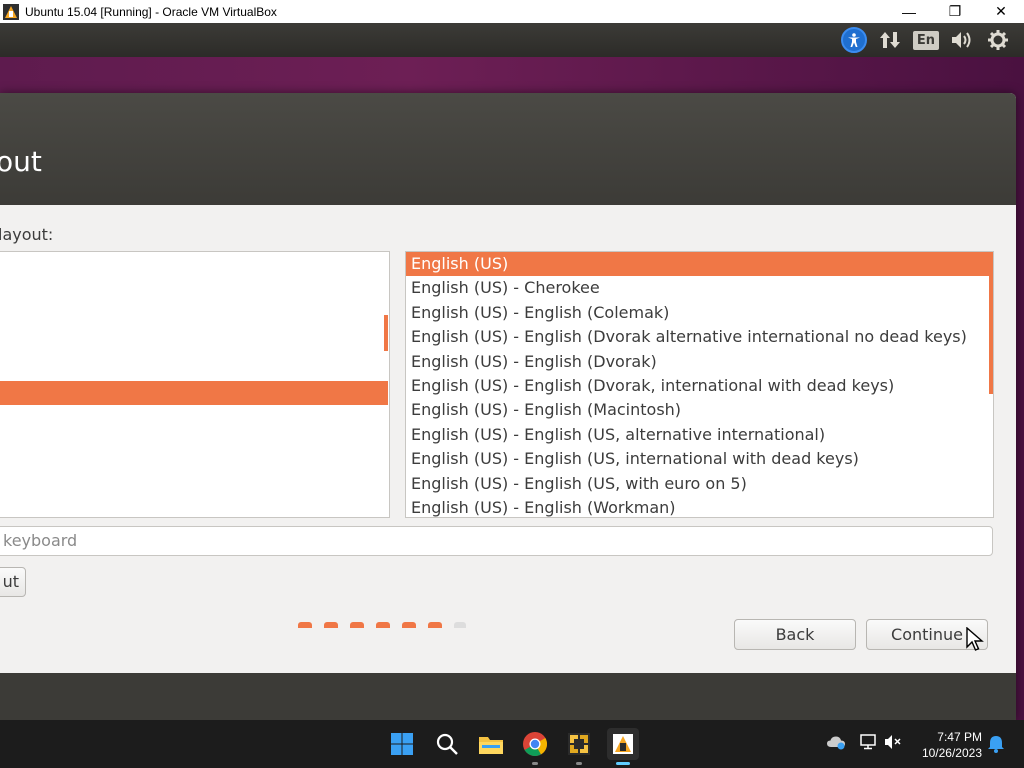 The width and height of the screenshot is (1024, 768). Describe the element at coordinates (402, 744) in the screenshot. I see `windows-start-icon` at that location.